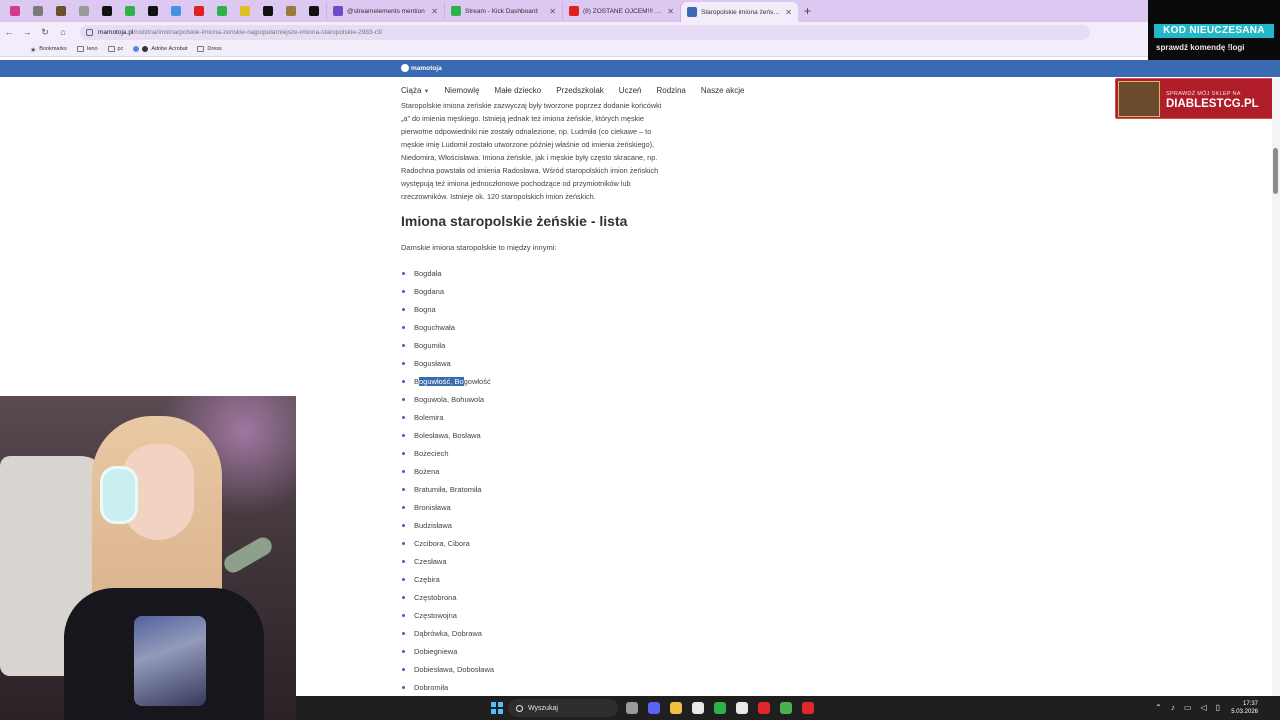 The height and width of the screenshot is (720, 1280). What do you see at coordinates (385, 11) in the screenshot?
I see `browser-tab: @streamelements mention ✕` at bounding box center [385, 11].